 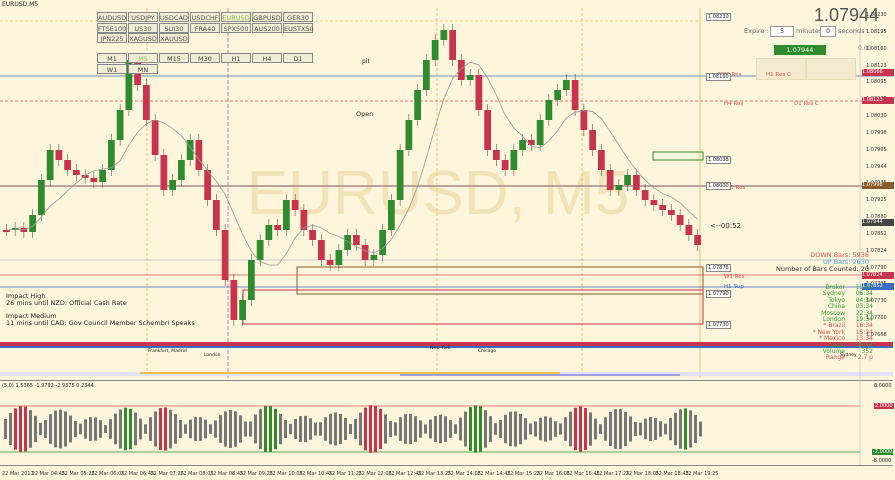 What do you see at coordinates (882, 461) in the screenshot?
I see `osc-axis-bottom: -8.0000` at bounding box center [882, 461].